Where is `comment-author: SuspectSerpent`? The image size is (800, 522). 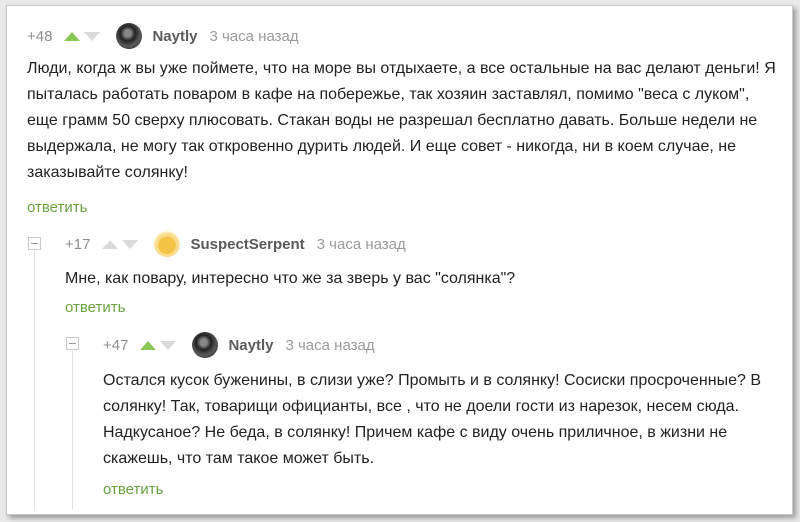 comment-author: SuspectSerpent is located at coordinates (247, 244).